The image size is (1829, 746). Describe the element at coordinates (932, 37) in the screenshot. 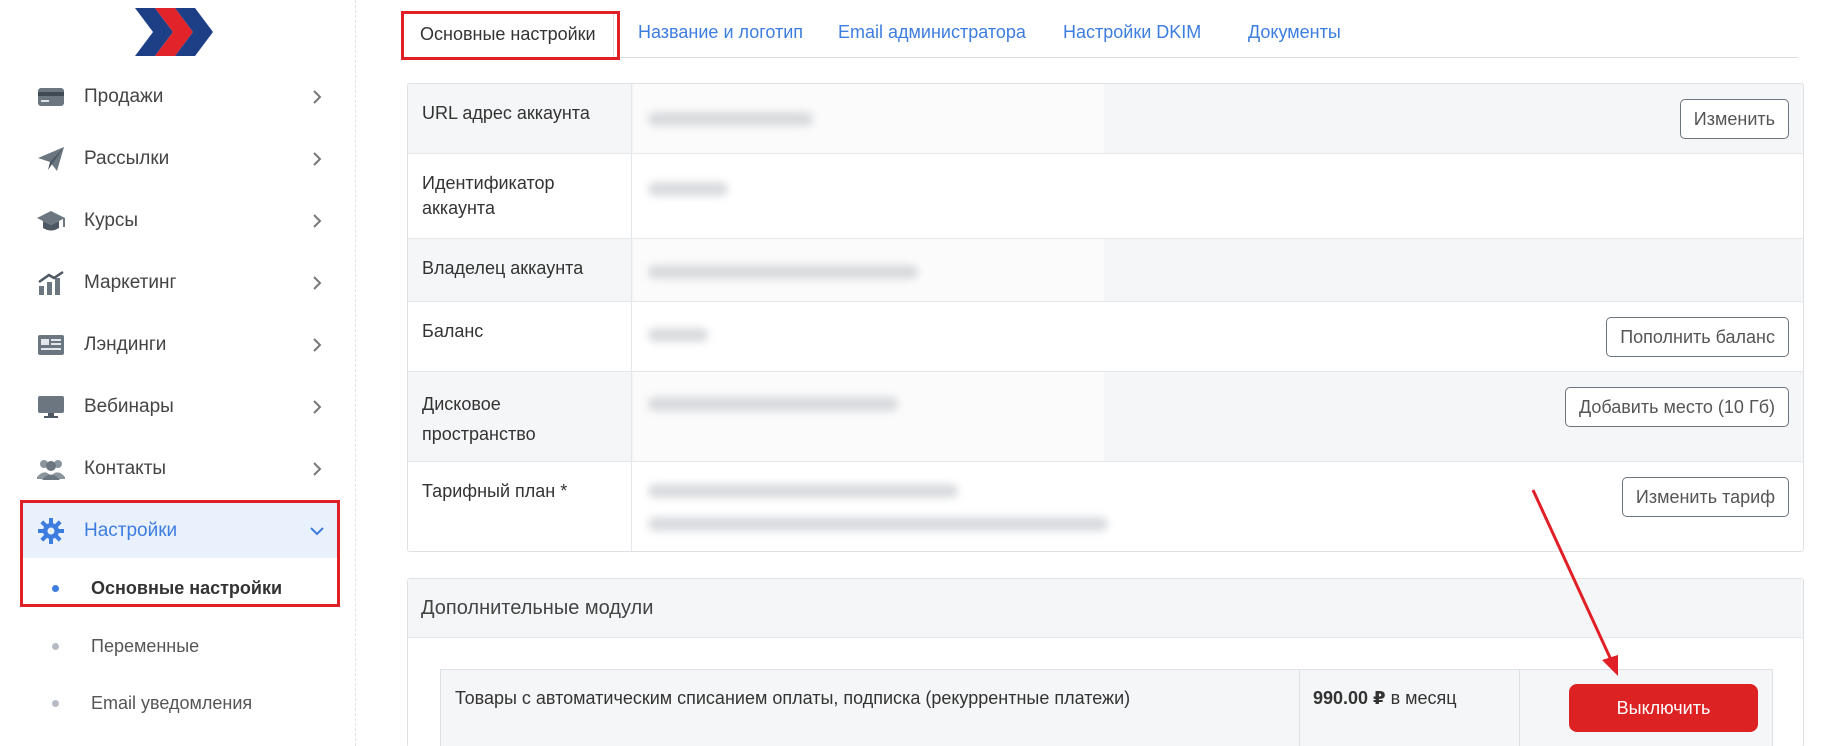

I see `tab-admin-email: Email администратора` at that location.